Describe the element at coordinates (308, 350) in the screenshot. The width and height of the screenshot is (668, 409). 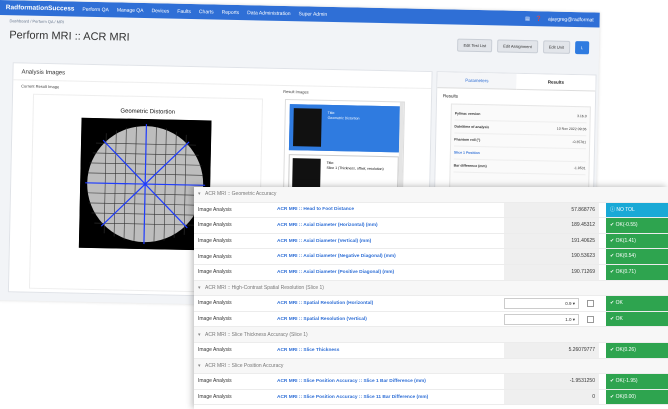
I see `test-name-link: ACR MRI :: Slice Thickness` at that location.